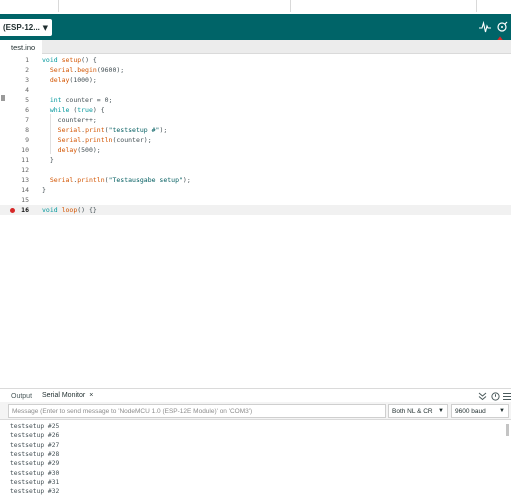 The height and width of the screenshot is (499, 511). Describe the element at coordinates (27, 120) in the screenshot. I see `line-number: 7` at that location.